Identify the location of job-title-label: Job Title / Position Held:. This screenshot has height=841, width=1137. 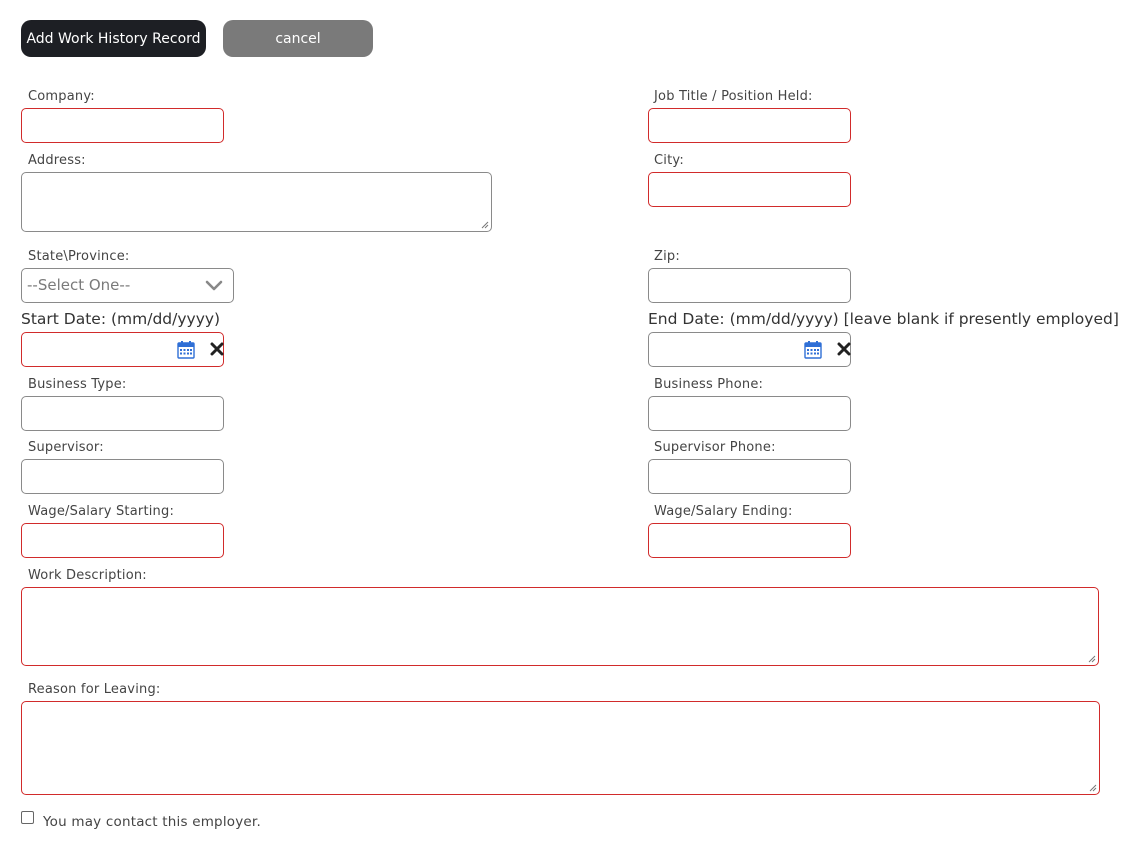
(733, 96).